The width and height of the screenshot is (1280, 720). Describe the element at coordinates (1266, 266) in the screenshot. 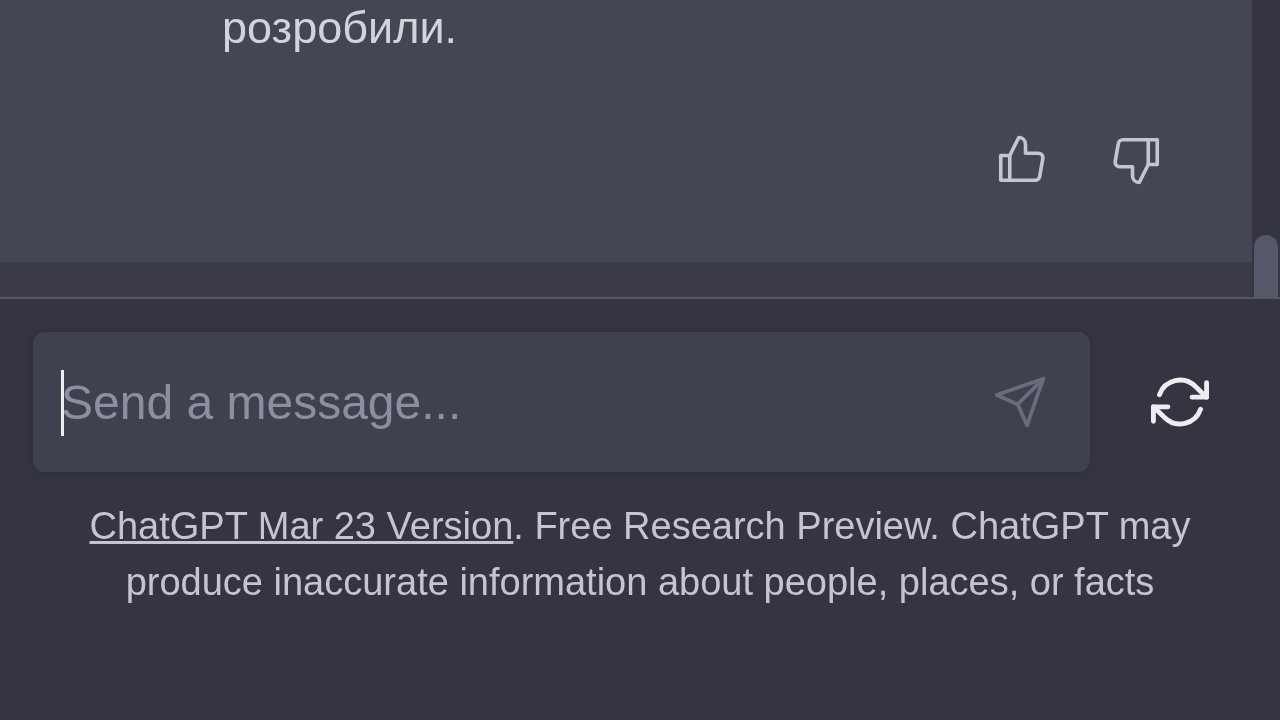

I see `scrollbar-thumb` at that location.